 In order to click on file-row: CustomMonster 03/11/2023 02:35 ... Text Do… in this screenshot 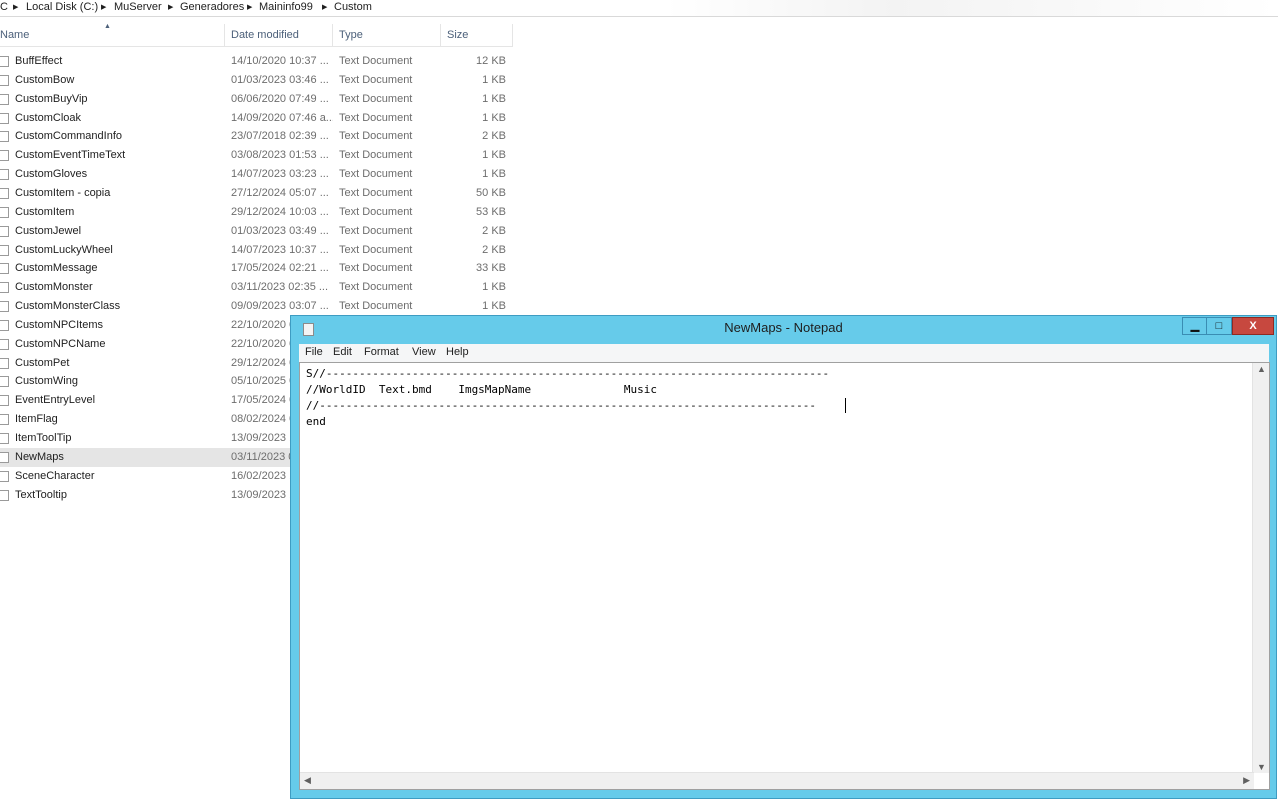, I will do `click(256, 287)`.